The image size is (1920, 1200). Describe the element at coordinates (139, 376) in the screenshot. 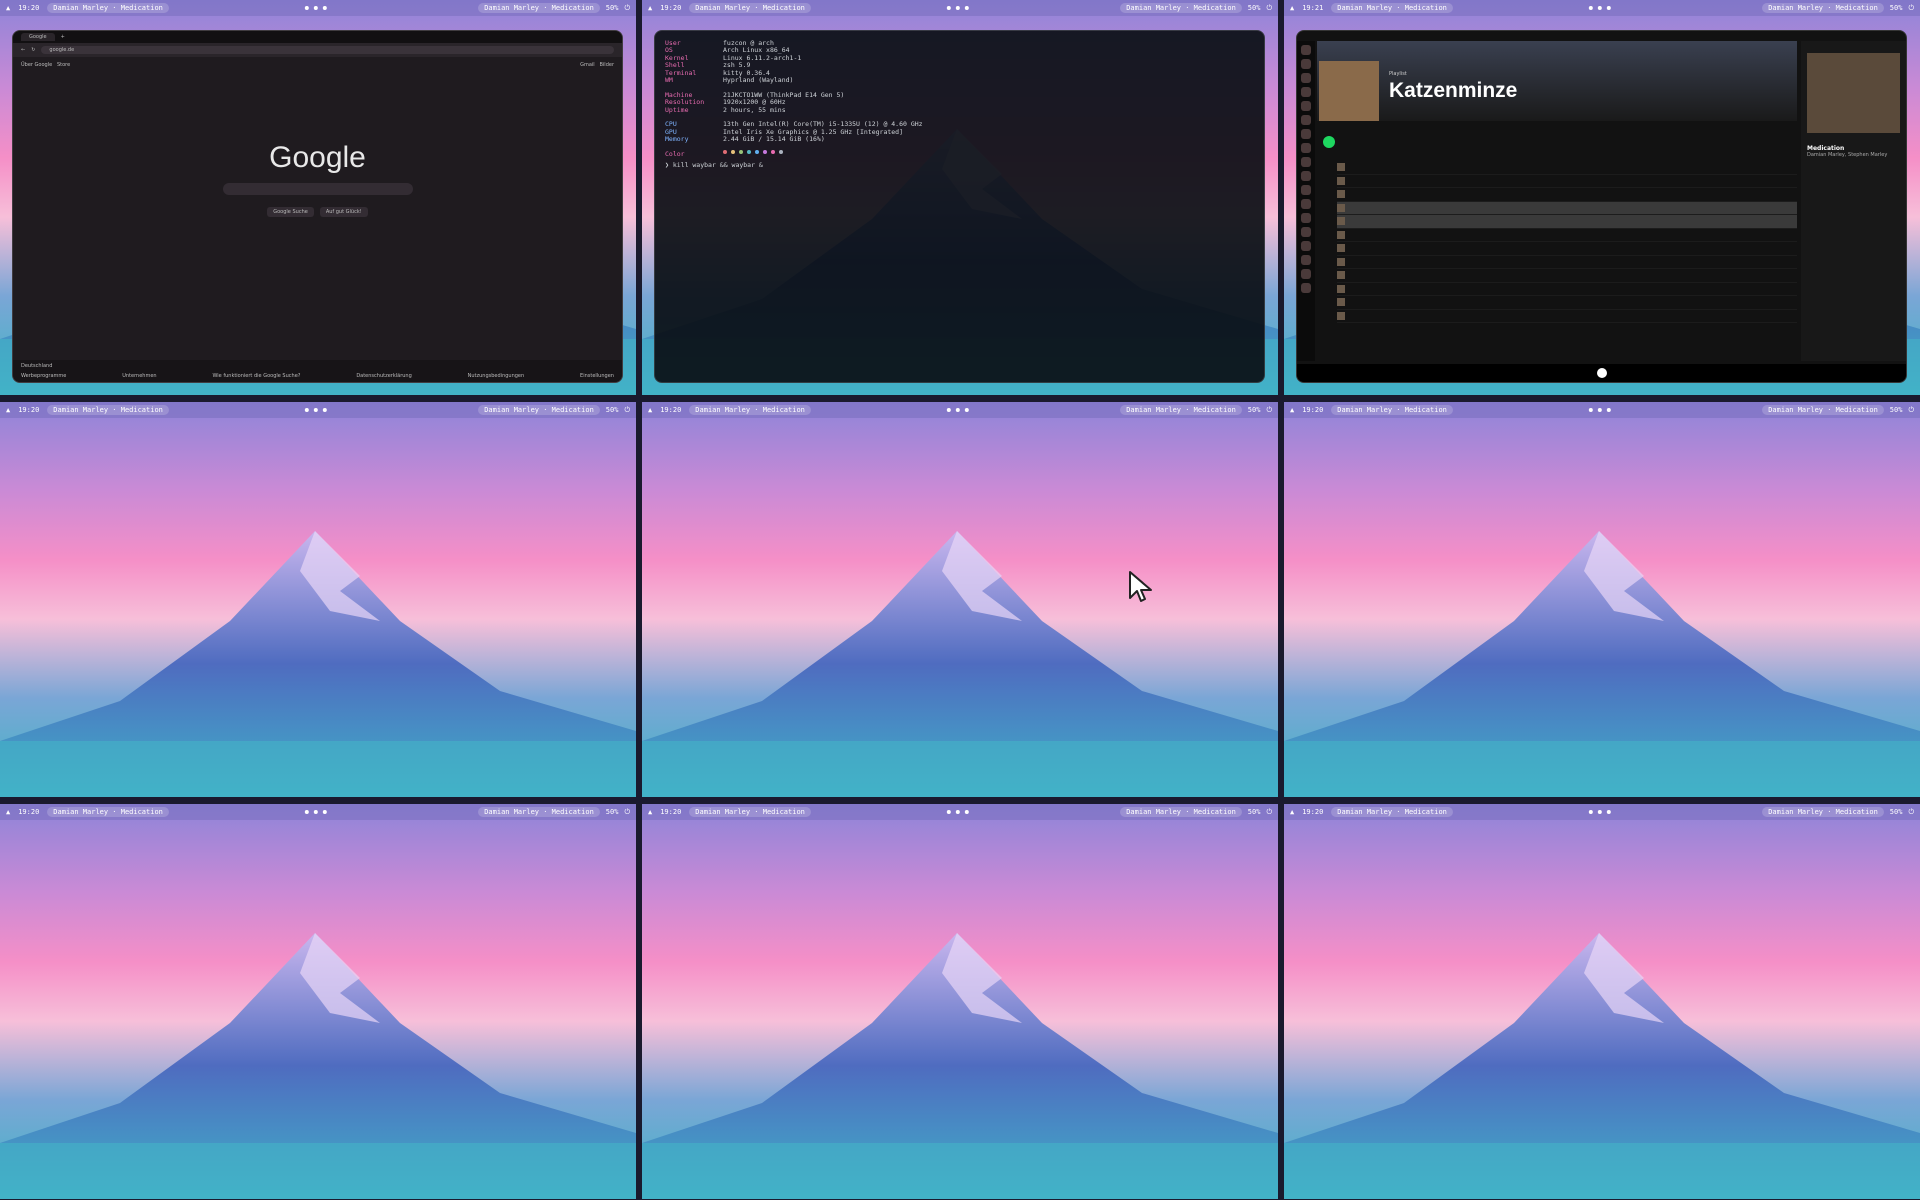

I see `footer-link: Unternehmen` at that location.